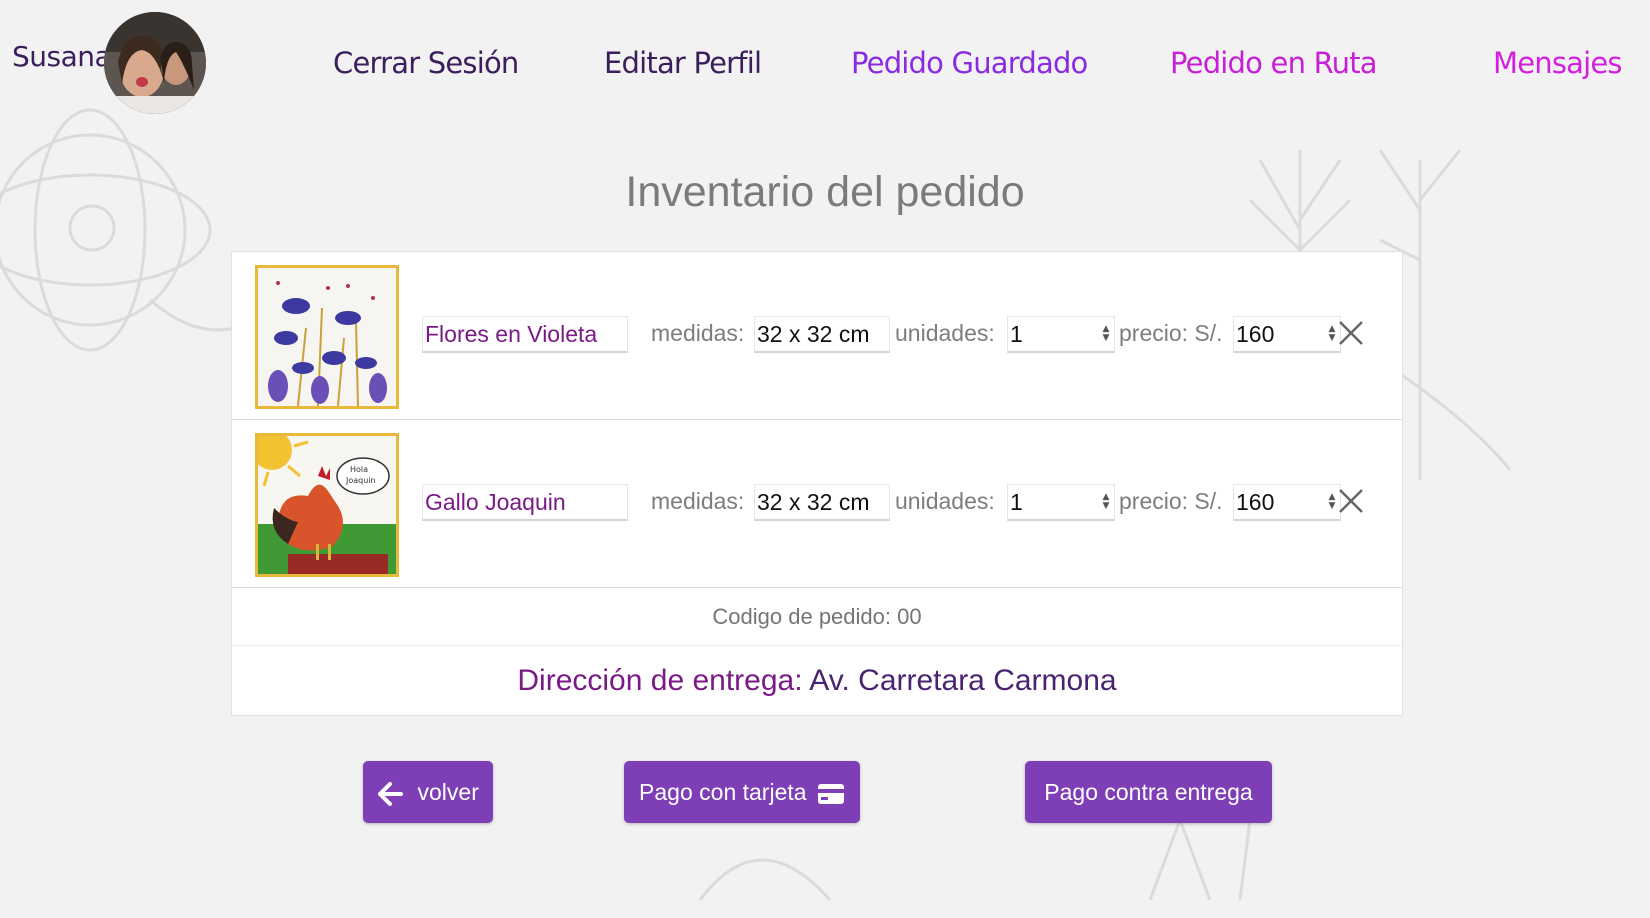 Image resolution: width=1650 pixels, height=918 pixels. I want to click on item-name-field: Flores en Violeta, so click(525, 334).